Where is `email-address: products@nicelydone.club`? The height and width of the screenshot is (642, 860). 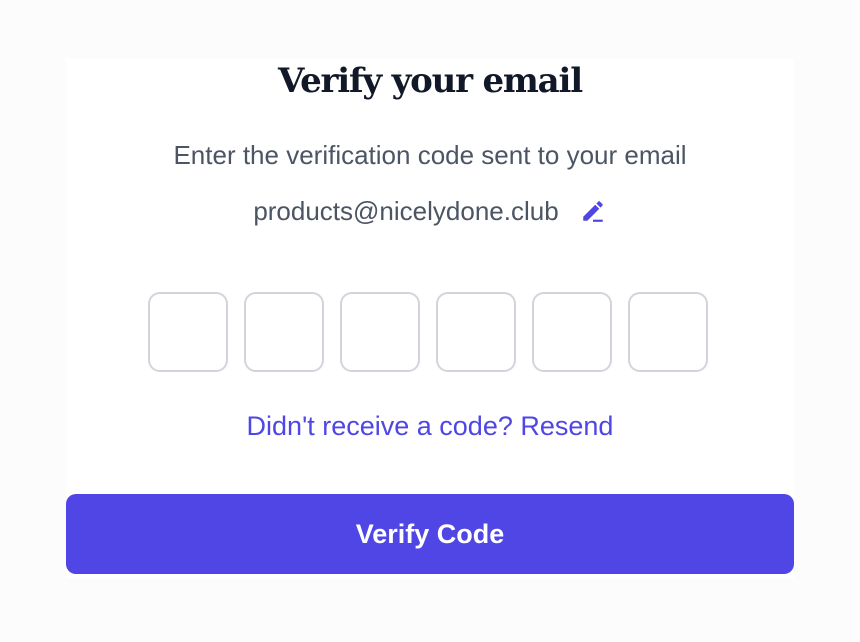
email-address: products@nicelydone.club is located at coordinates (406, 211).